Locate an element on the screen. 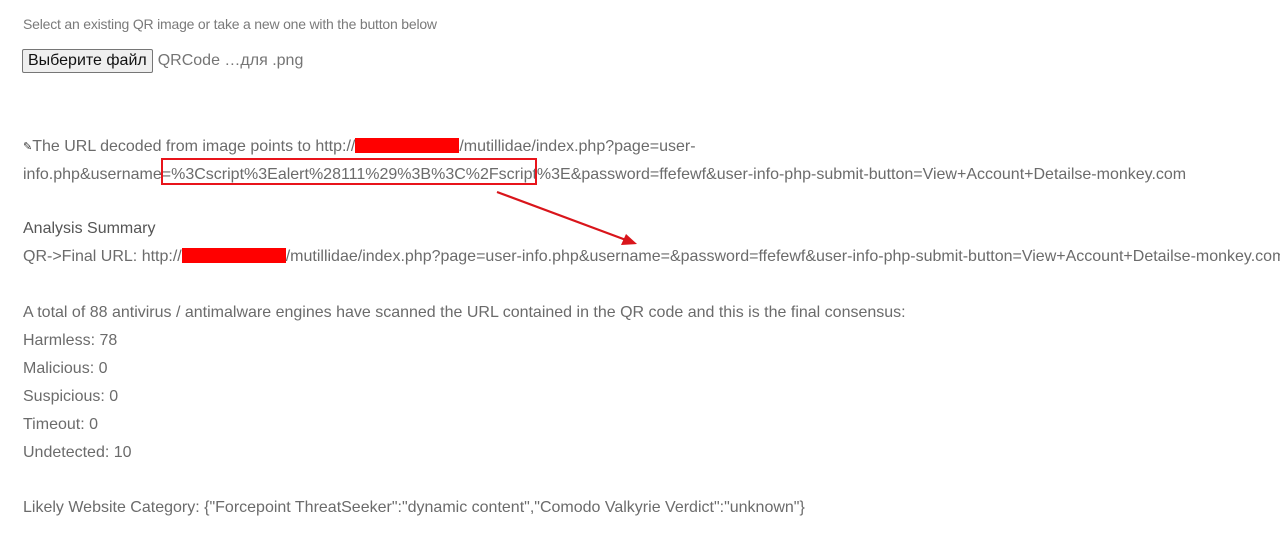 The image size is (1280, 534). payload-highlight-box is located at coordinates (349, 171).